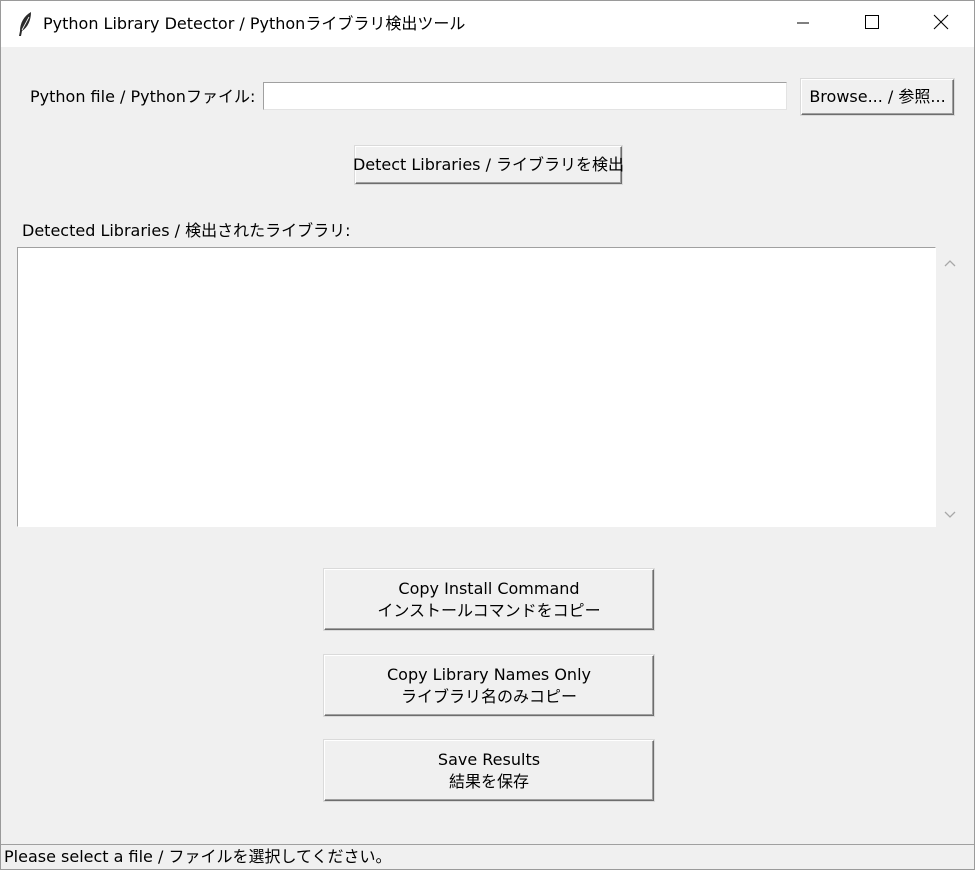  Describe the element at coordinates (186, 230) in the screenshot. I see `results-label: Detected Libraries / 検出されたライブラリ:` at that location.